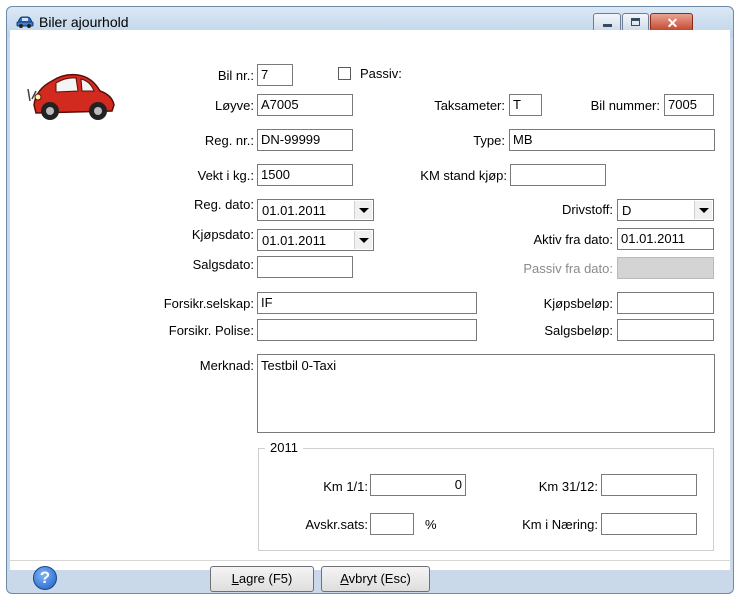 This screenshot has height=598, width=740. Describe the element at coordinates (627, 210) in the screenshot. I see `drivstoff-value: D` at that location.